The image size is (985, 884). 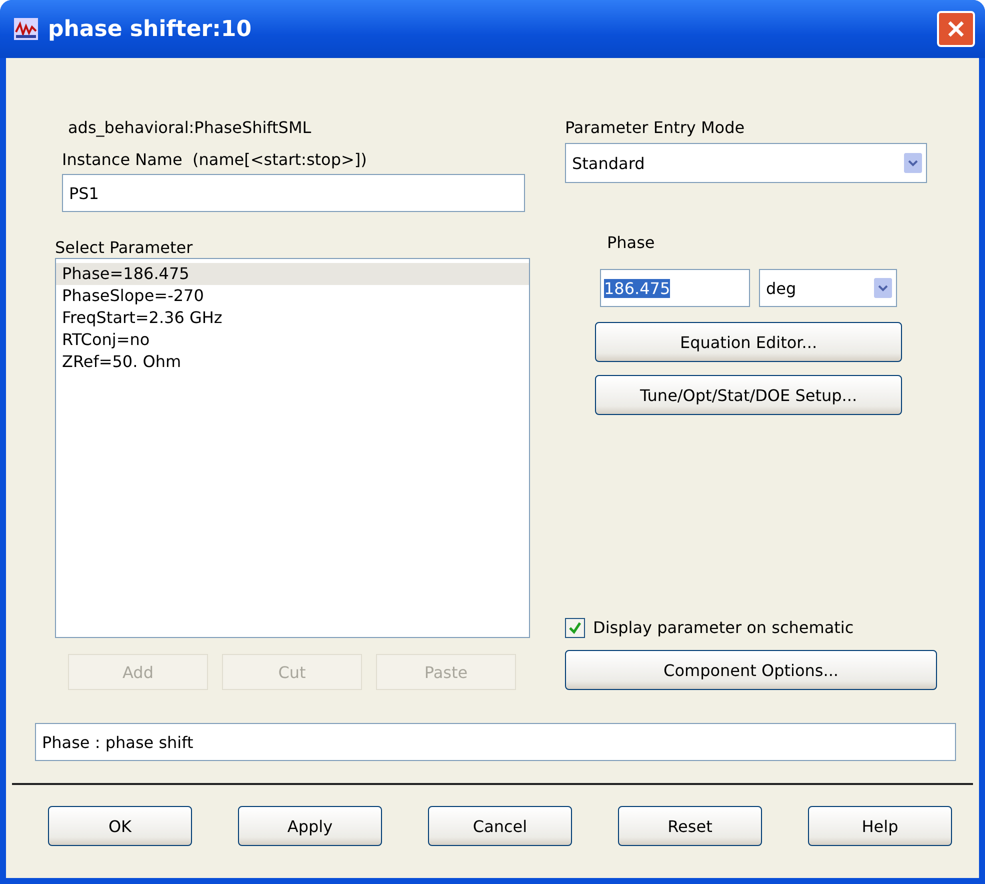 What do you see at coordinates (26, 29) in the screenshot?
I see `app-icon` at bounding box center [26, 29].